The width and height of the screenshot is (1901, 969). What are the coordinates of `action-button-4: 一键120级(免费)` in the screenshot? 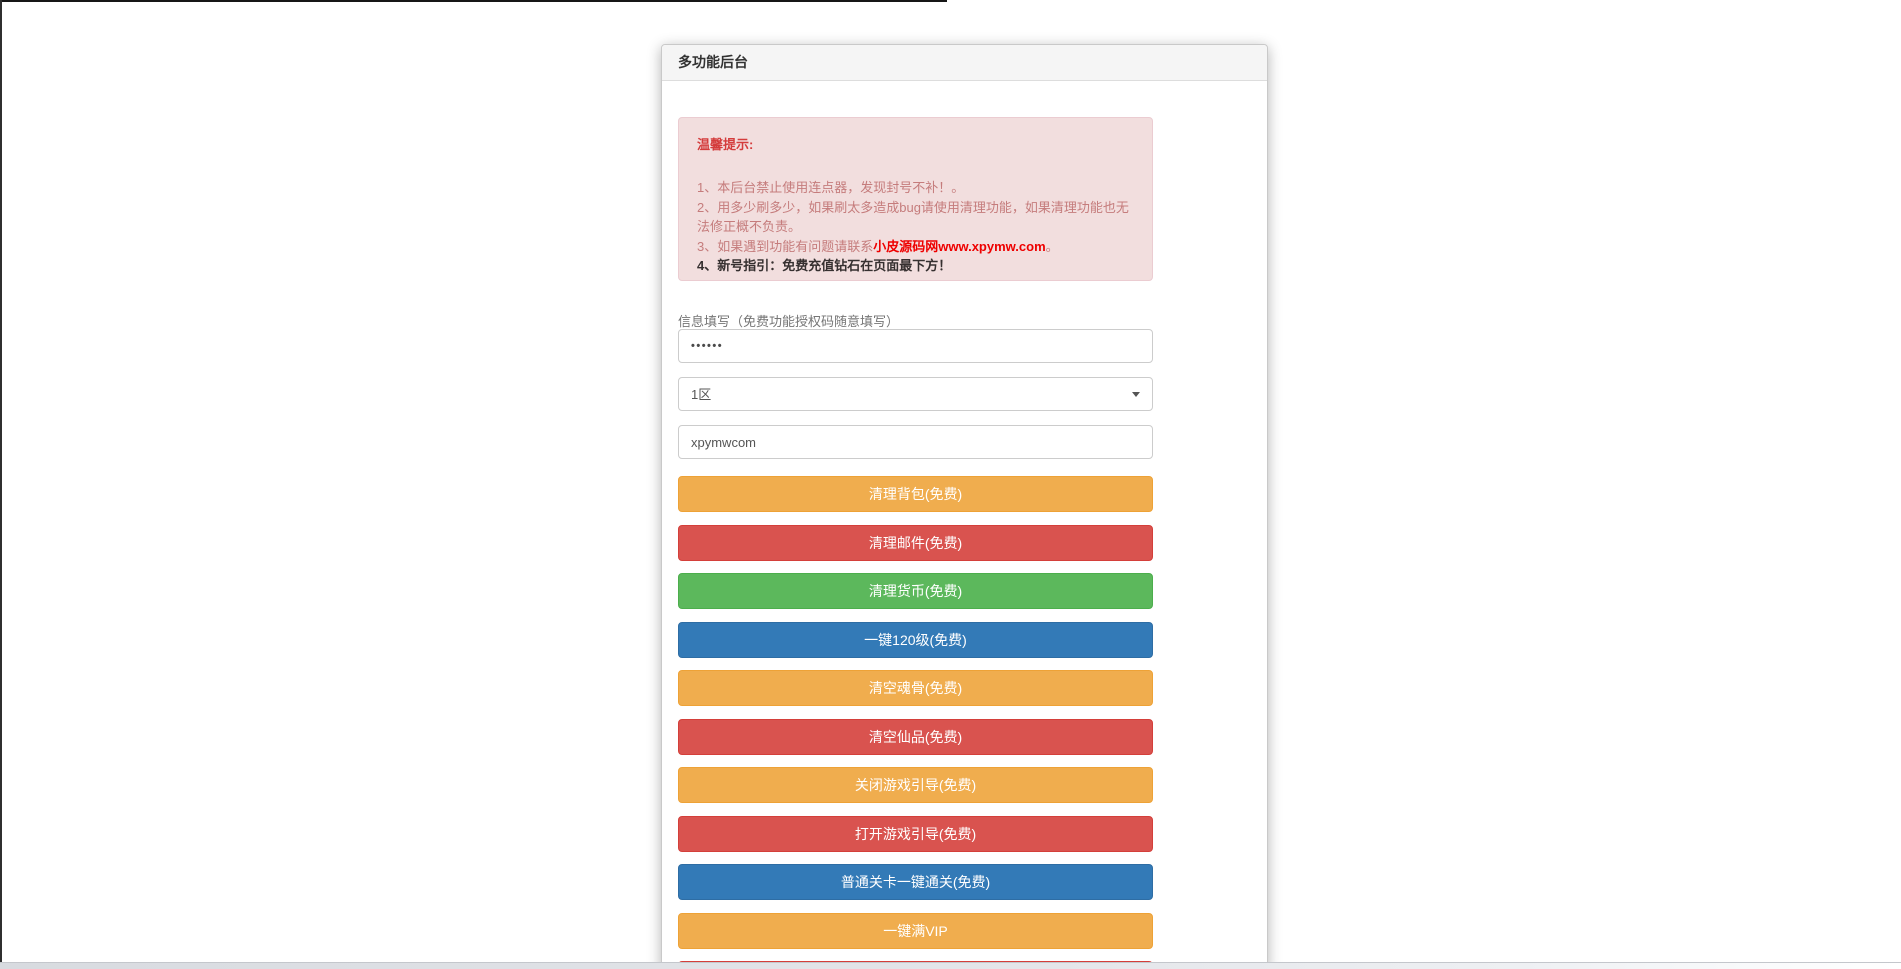 It's located at (915, 639).